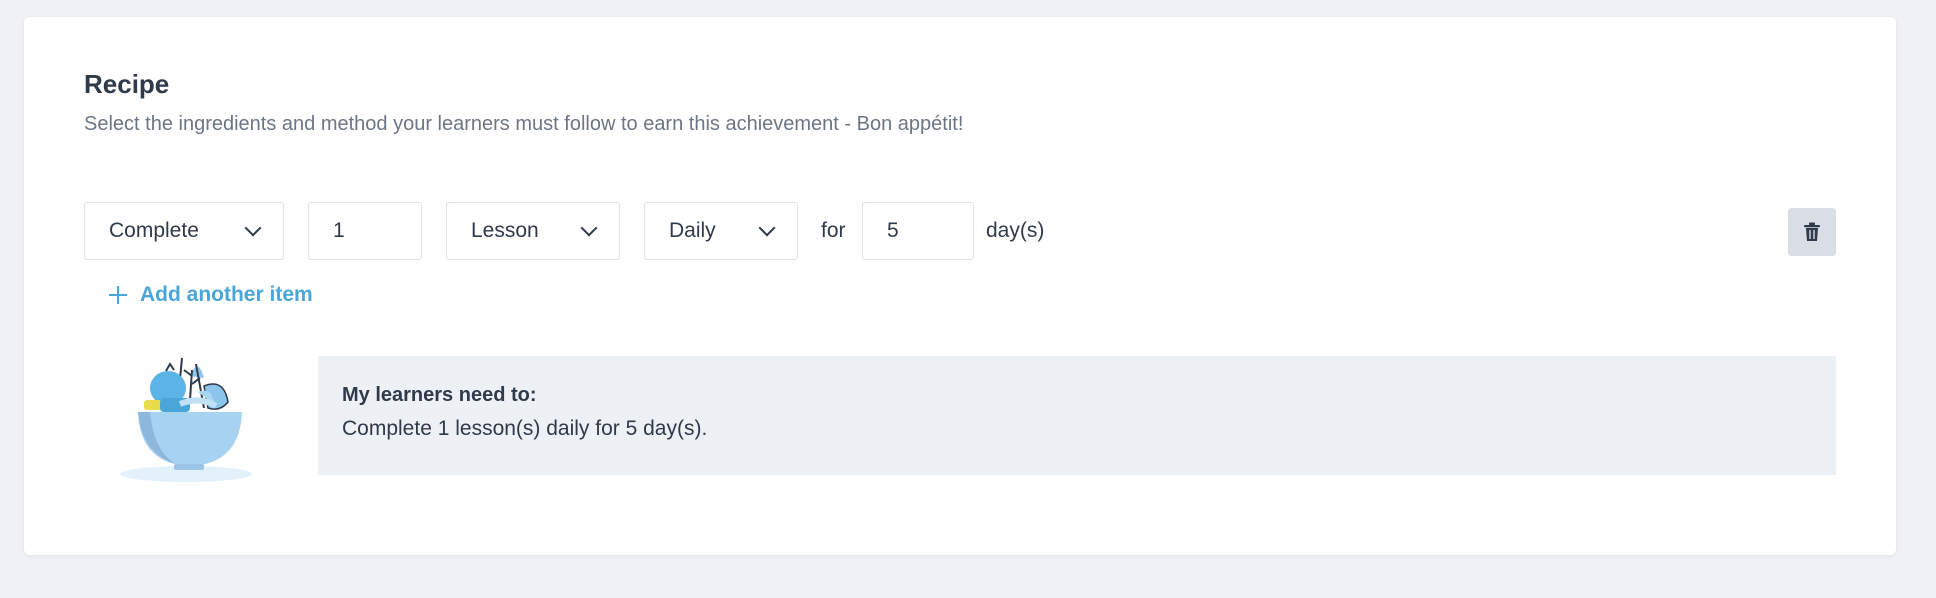 Image resolution: width=1936 pixels, height=598 pixels. I want to click on add-another-item-label: Add another item, so click(226, 294).